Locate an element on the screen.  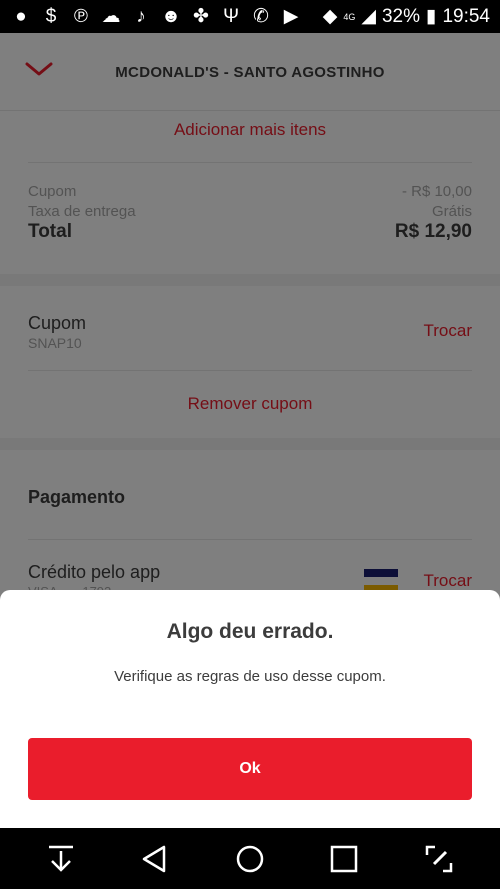
status-bar: ● $ ℗ ☁ ♪ ☻ ✤ Ψ ✆ ▶ ◆ 4G ◢ 32% ▮ 19:54 is located at coordinates (250, 16).